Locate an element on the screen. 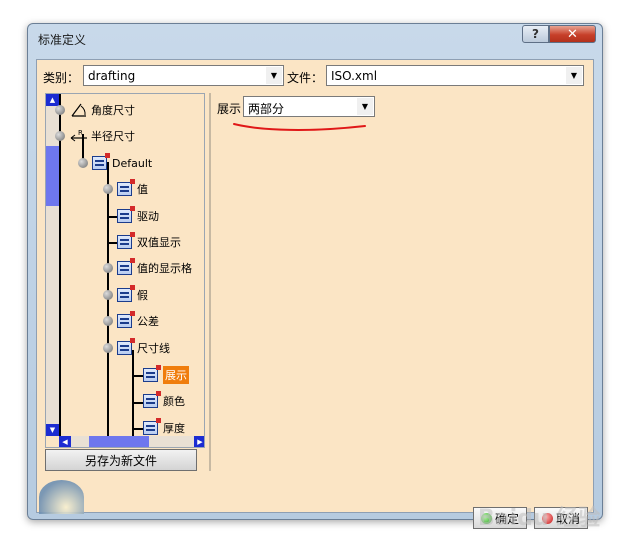 The width and height of the screenshot is (622, 556). tree-node-color: 颜色 is located at coordinates (164, 400).